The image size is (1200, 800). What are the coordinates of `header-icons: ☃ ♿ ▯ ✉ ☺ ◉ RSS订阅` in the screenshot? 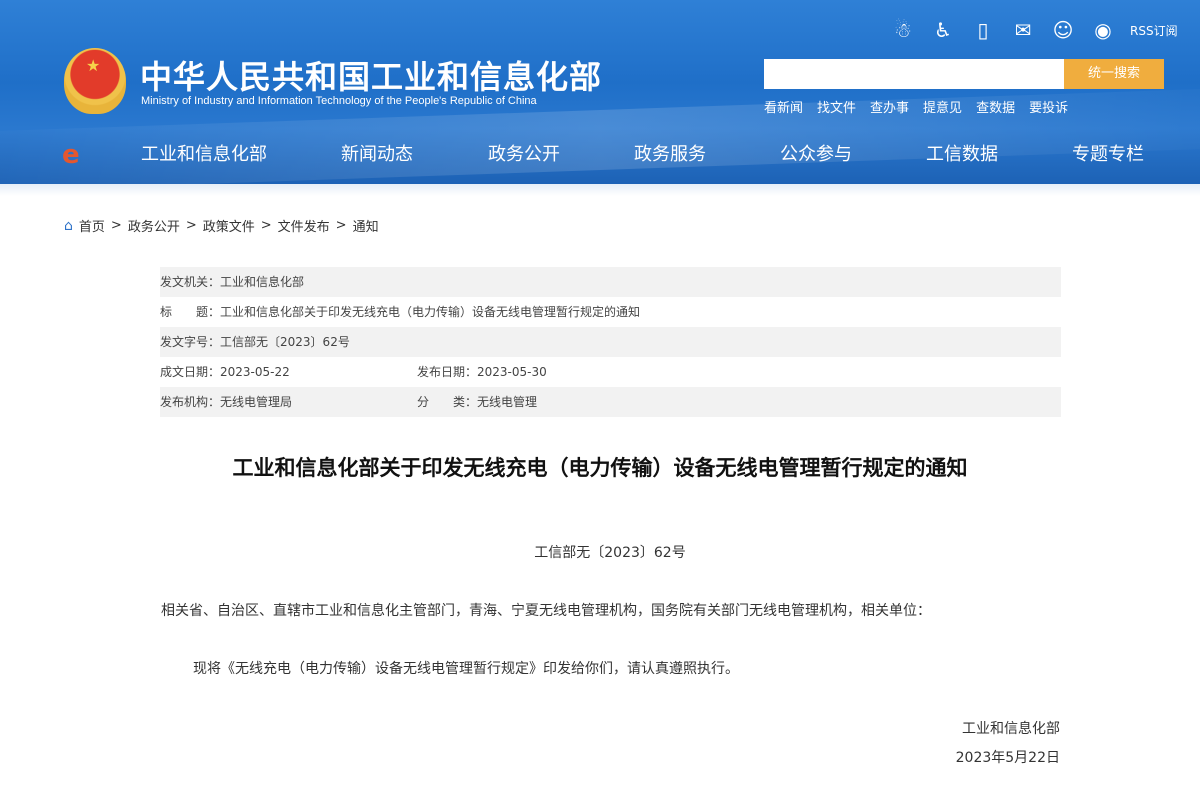 It's located at (1034, 30).